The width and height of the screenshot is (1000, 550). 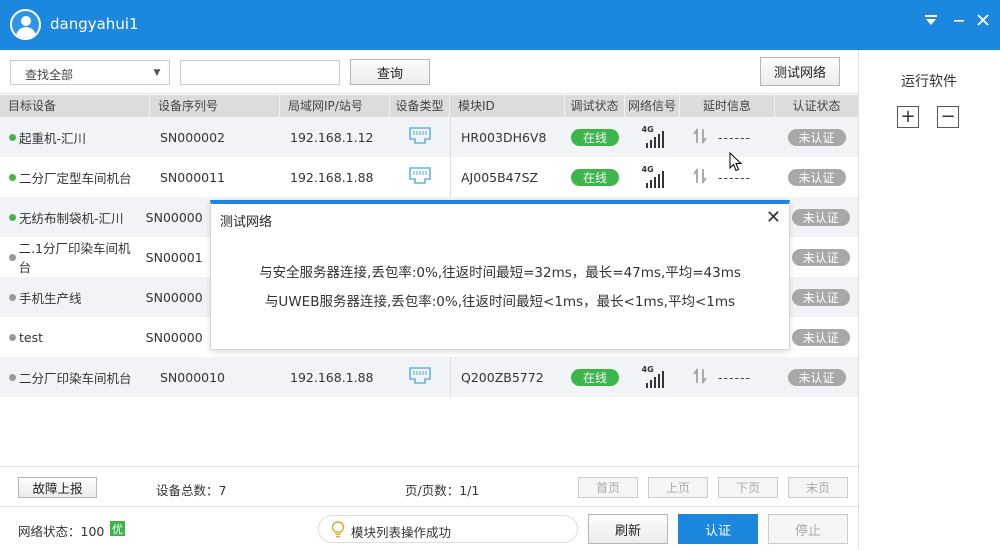 I want to click on search-bar: 查找全部 ▼ 查询 测试网络, so click(x=429, y=72).